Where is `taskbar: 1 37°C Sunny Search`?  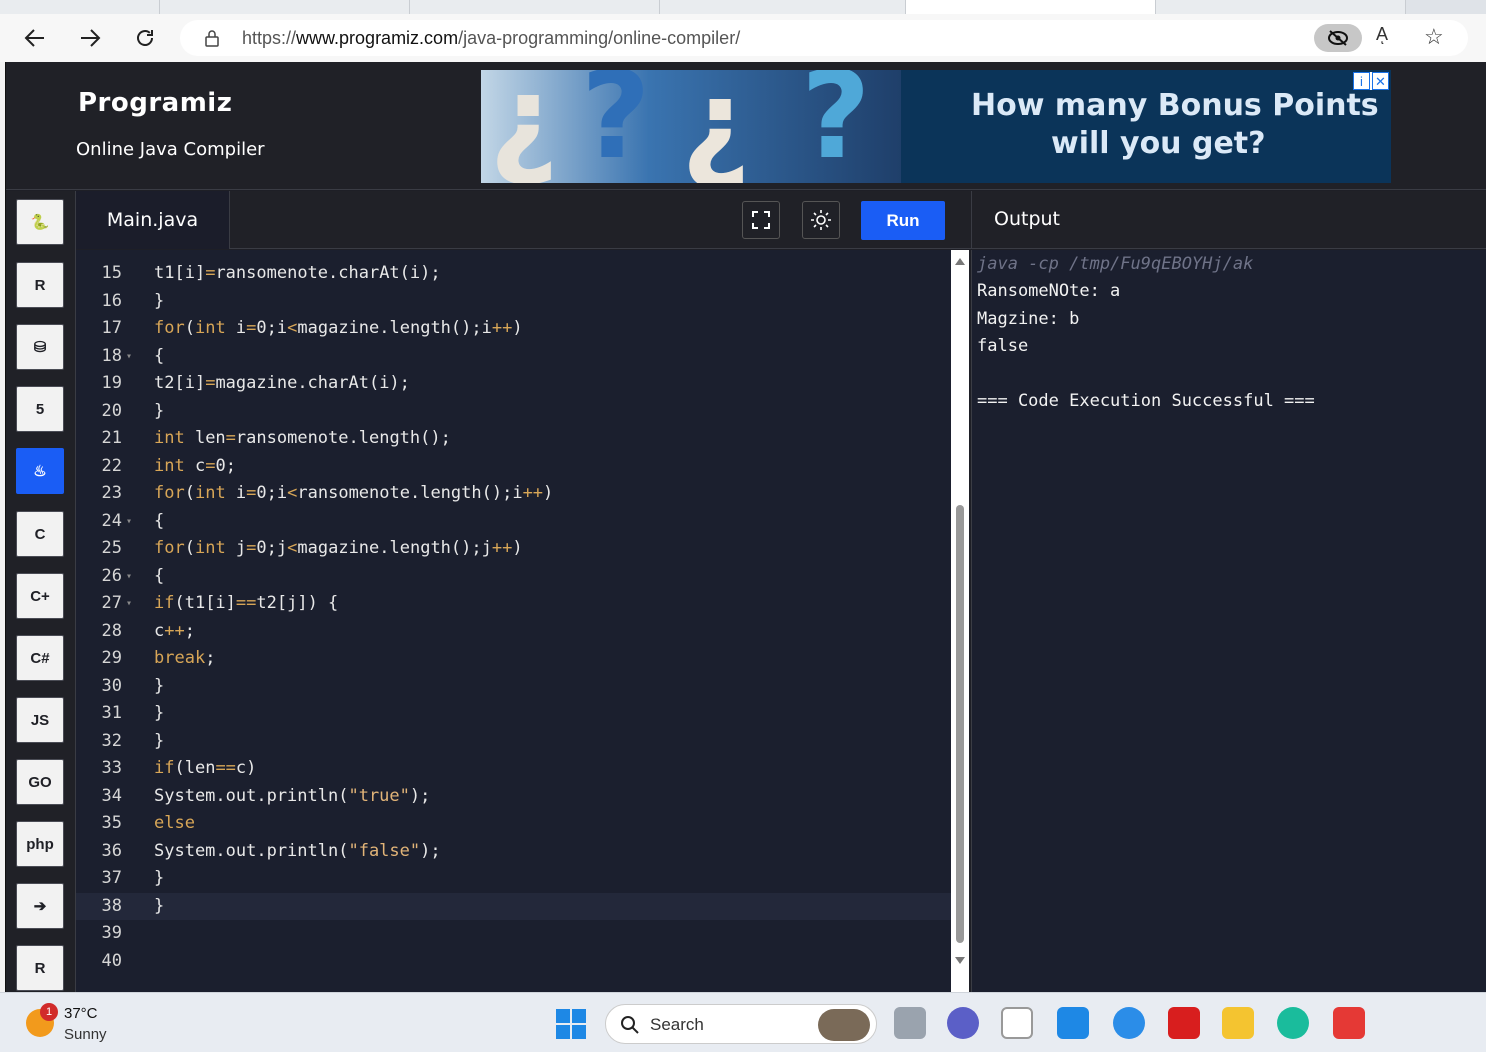 taskbar: 1 37°C Sunny Search is located at coordinates (743, 1022).